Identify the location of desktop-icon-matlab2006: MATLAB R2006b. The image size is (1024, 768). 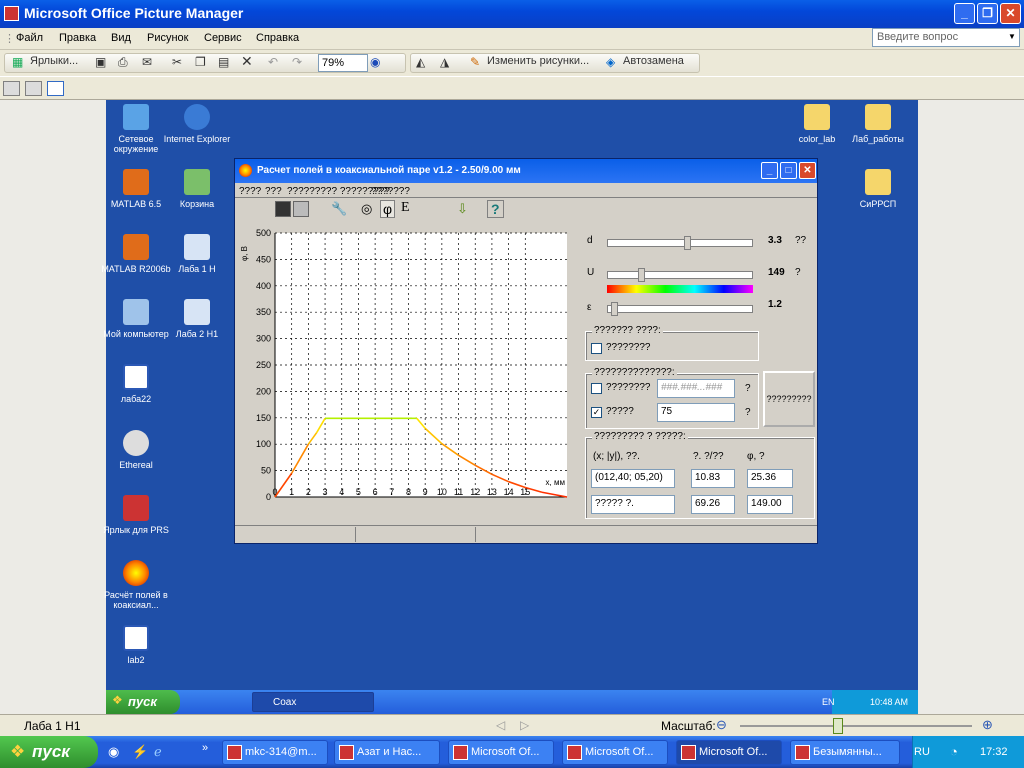
(136, 254).